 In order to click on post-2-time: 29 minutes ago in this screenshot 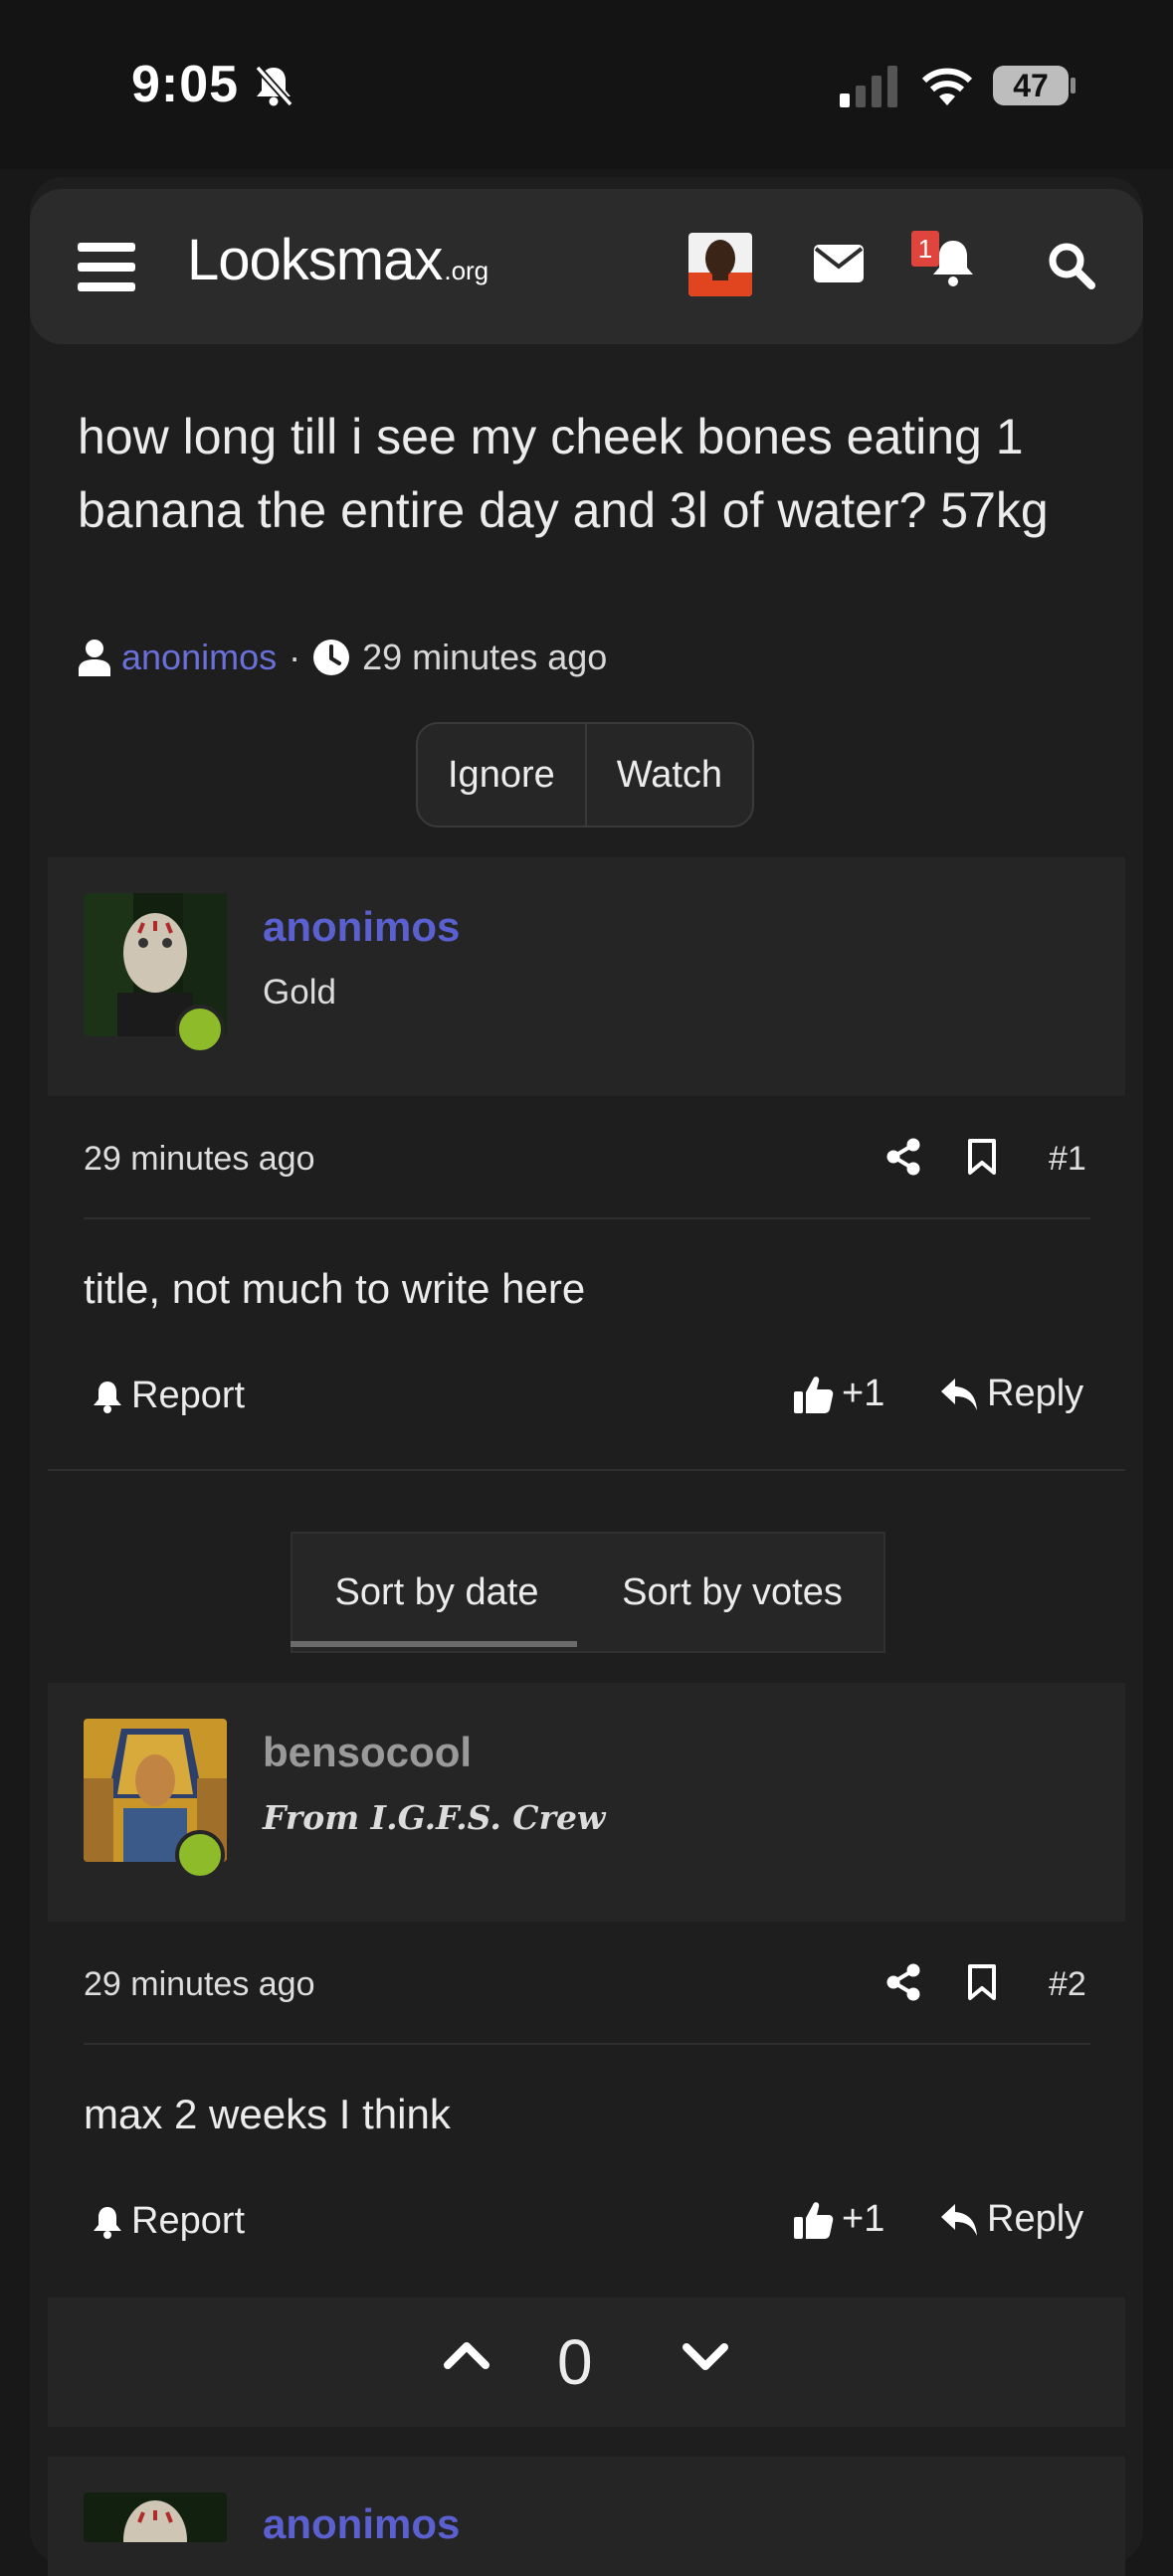, I will do `click(199, 1984)`.